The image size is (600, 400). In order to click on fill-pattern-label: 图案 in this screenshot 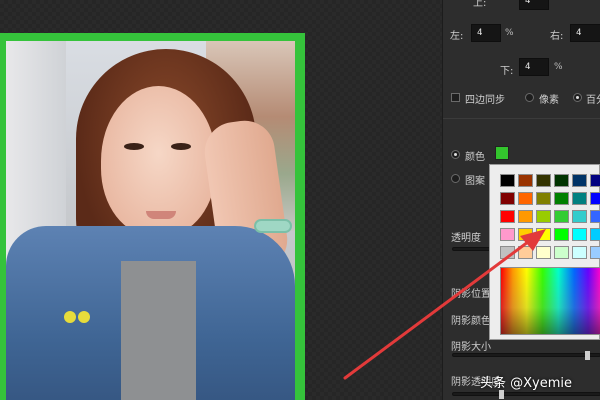, I will do `click(475, 181)`.